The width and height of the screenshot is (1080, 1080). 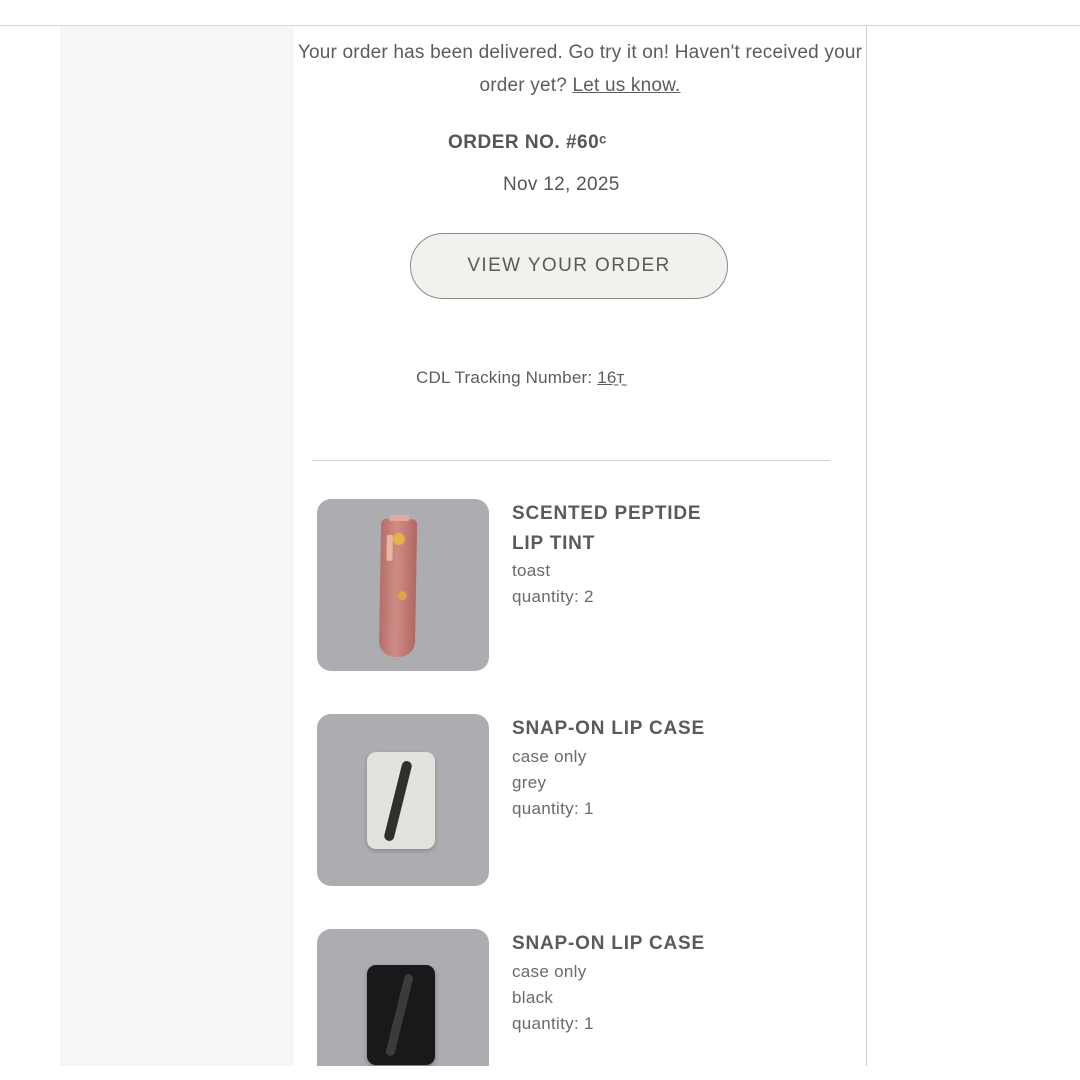 I want to click on lip-case-grey-icon, so click(x=401, y=800).